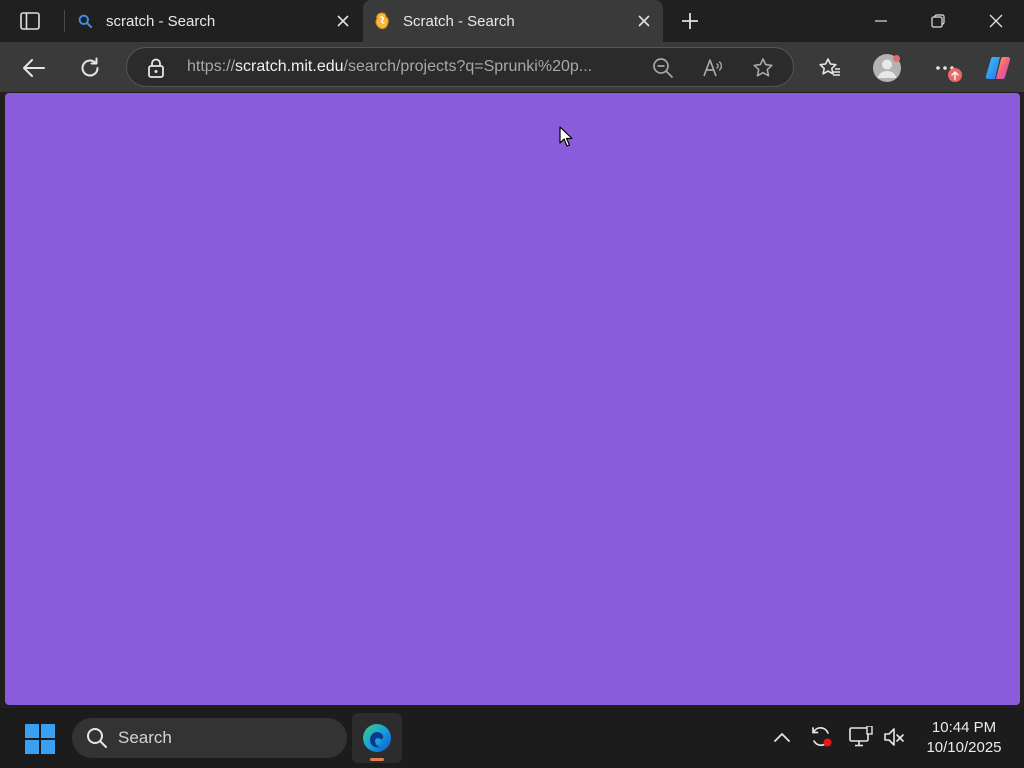 The width and height of the screenshot is (1024, 768). What do you see at coordinates (945, 68) in the screenshot?
I see `settings-more-button` at bounding box center [945, 68].